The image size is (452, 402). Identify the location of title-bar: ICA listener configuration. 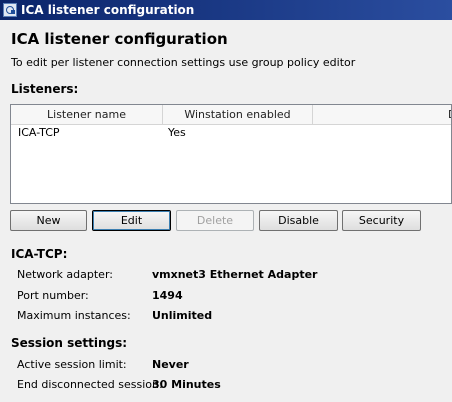
(226, 10).